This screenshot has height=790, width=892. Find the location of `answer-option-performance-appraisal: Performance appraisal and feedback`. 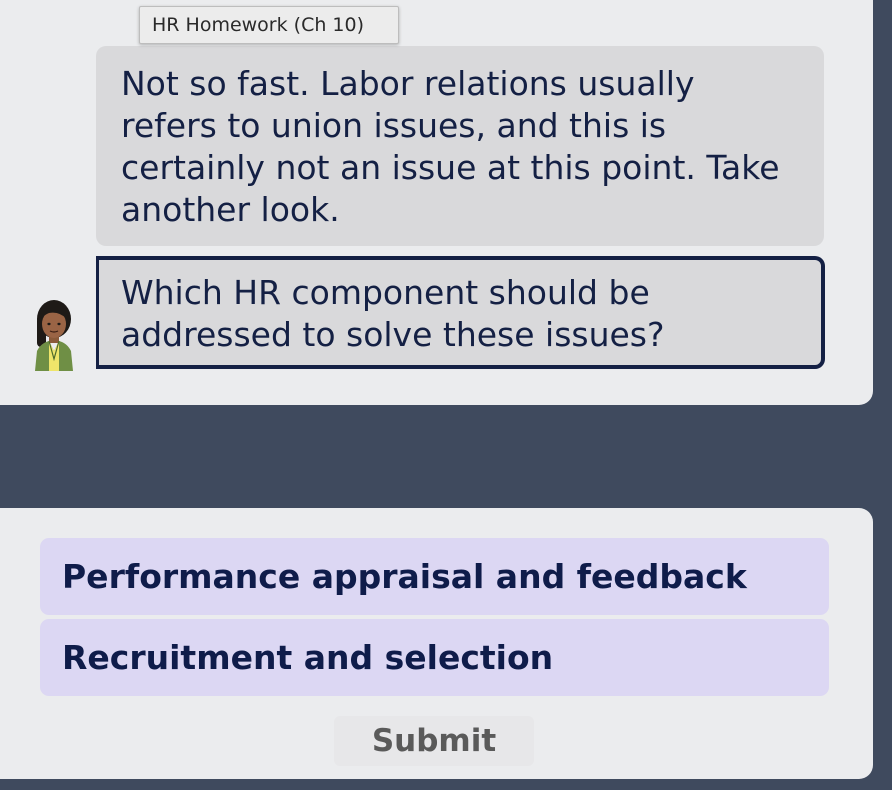

answer-option-performance-appraisal: Performance appraisal and feedback is located at coordinates (434, 576).